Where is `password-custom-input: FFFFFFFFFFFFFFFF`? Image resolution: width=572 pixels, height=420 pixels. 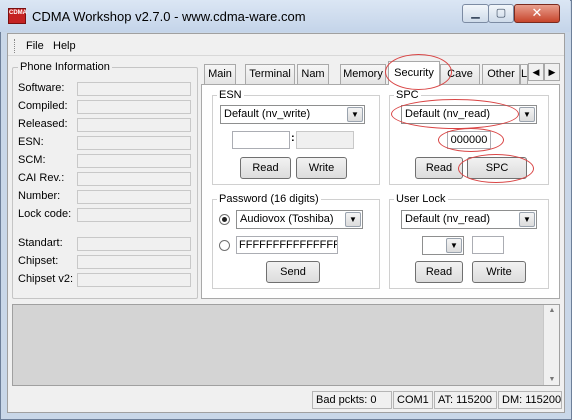
password-custom-input: FFFFFFFFFFFFFFFF is located at coordinates (287, 245).